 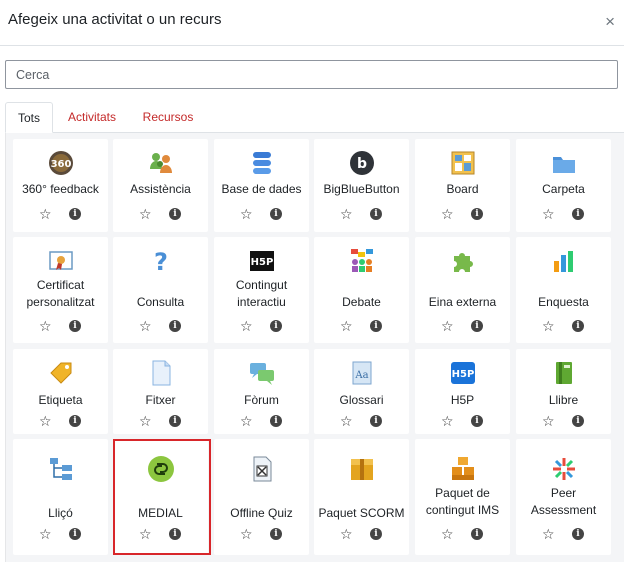 I want to click on module-card-medial: MEDIAL ☆ i, so click(x=160, y=497).